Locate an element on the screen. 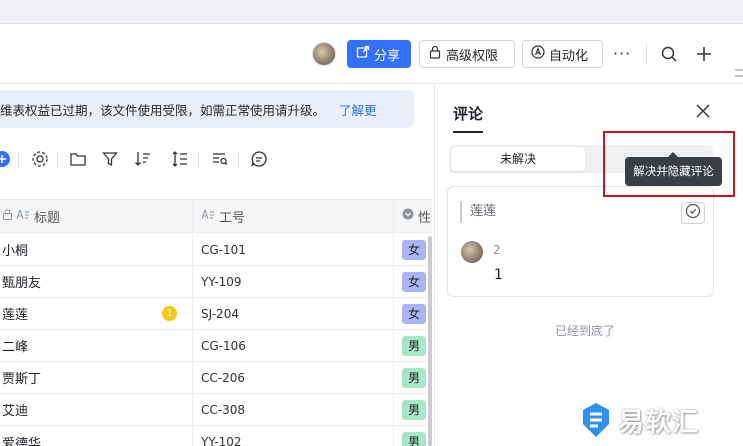 The image size is (743, 446). cell-id: YY-109 is located at coordinates (293, 281).